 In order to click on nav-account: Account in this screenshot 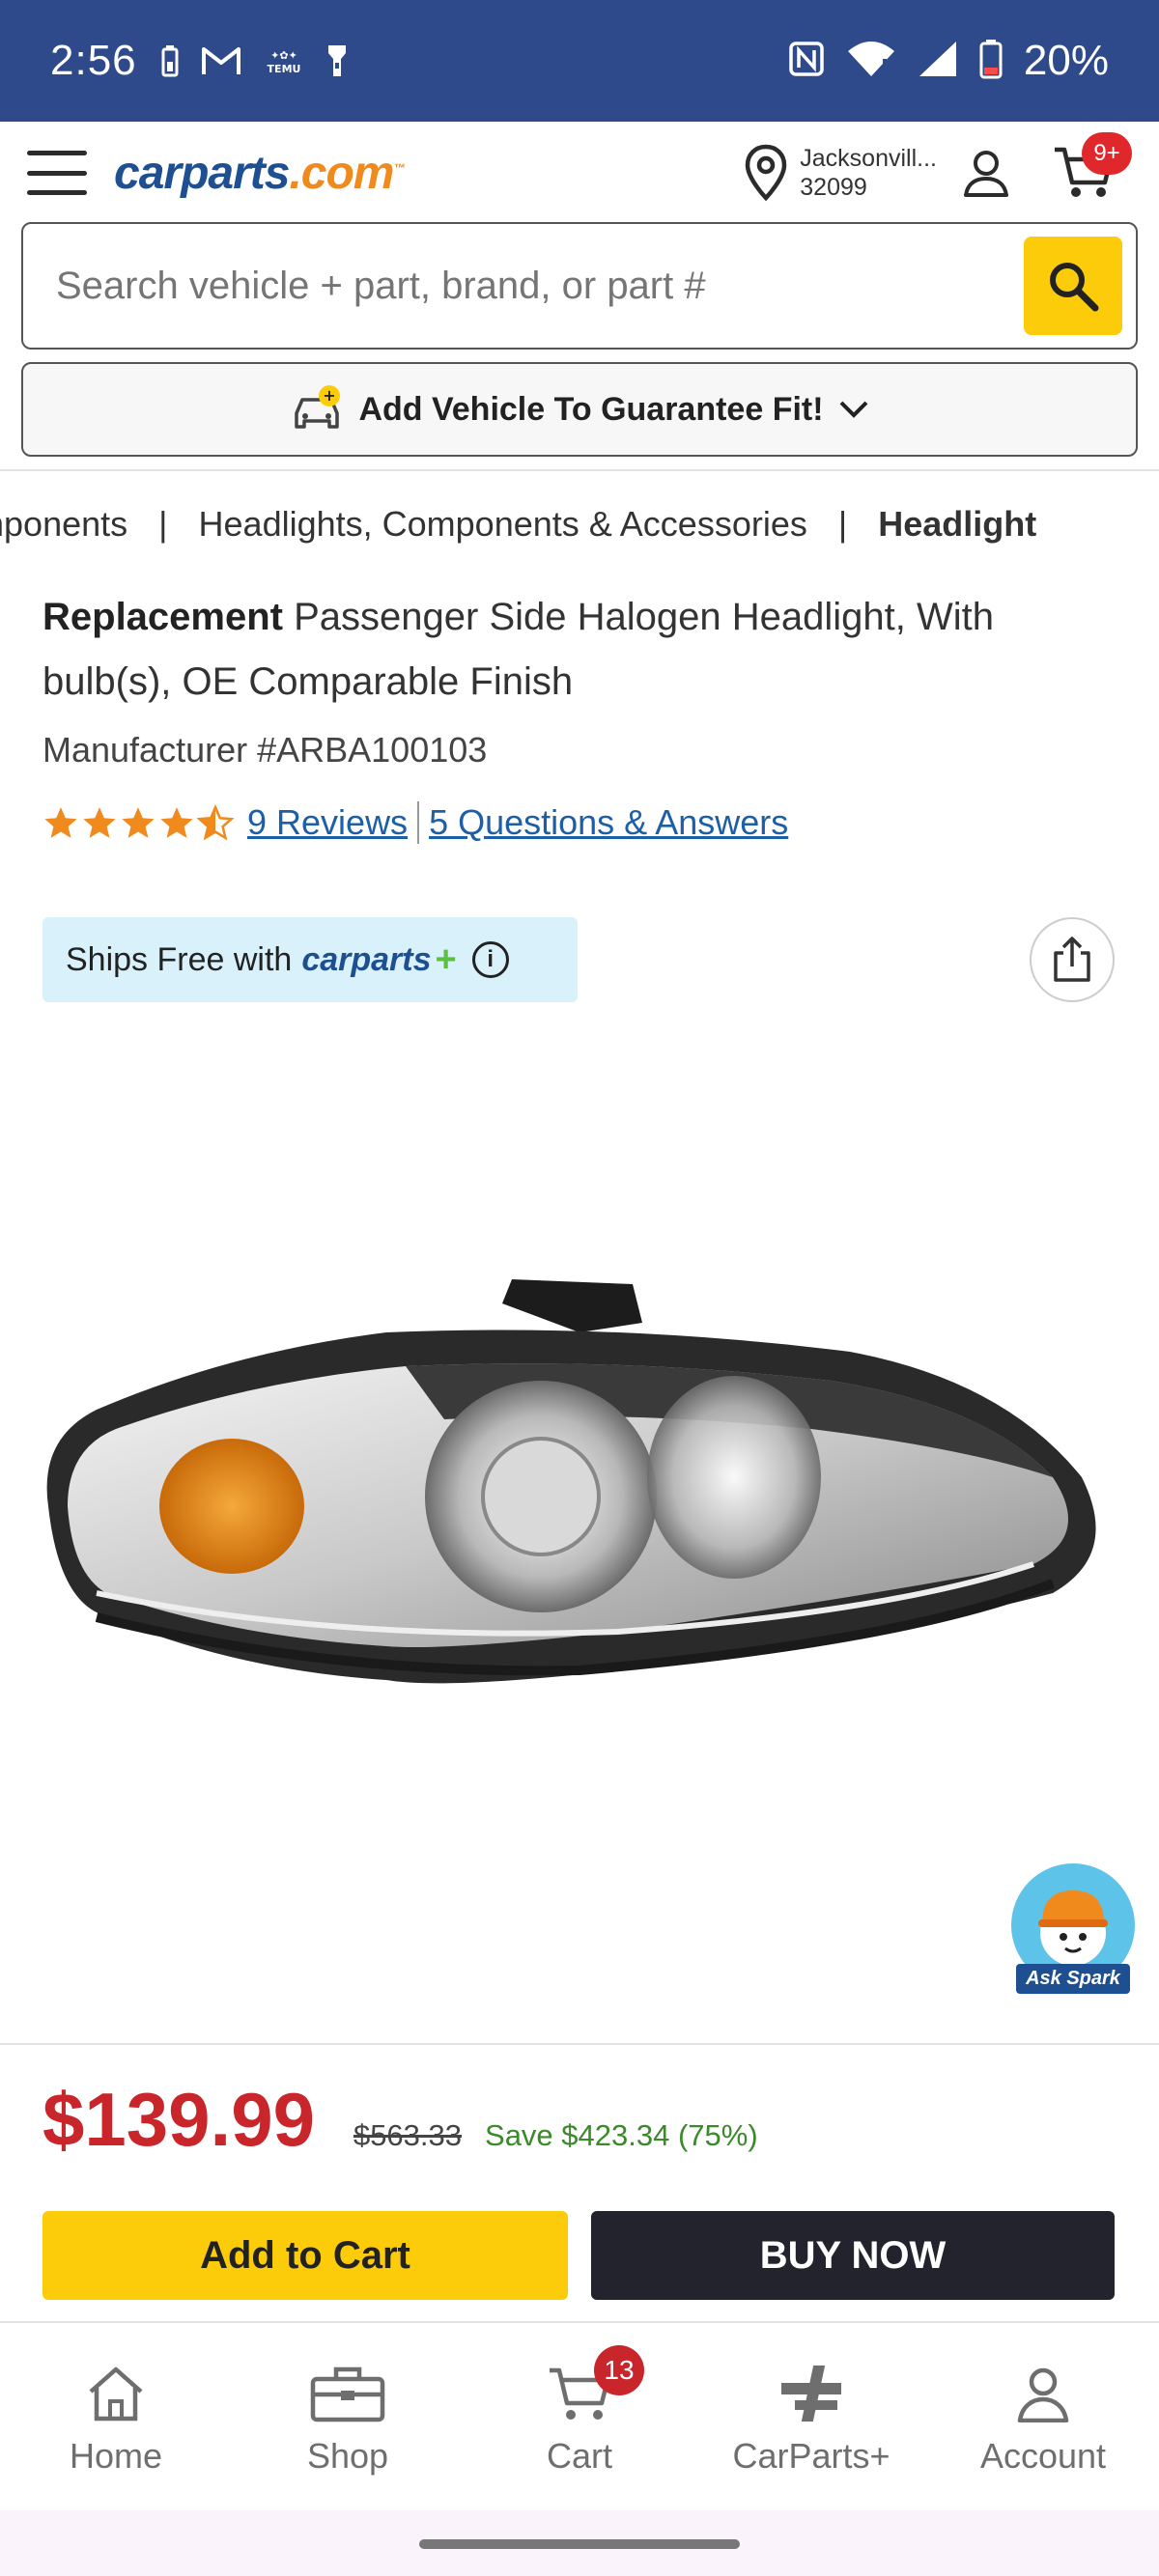, I will do `click(1043, 2417)`.